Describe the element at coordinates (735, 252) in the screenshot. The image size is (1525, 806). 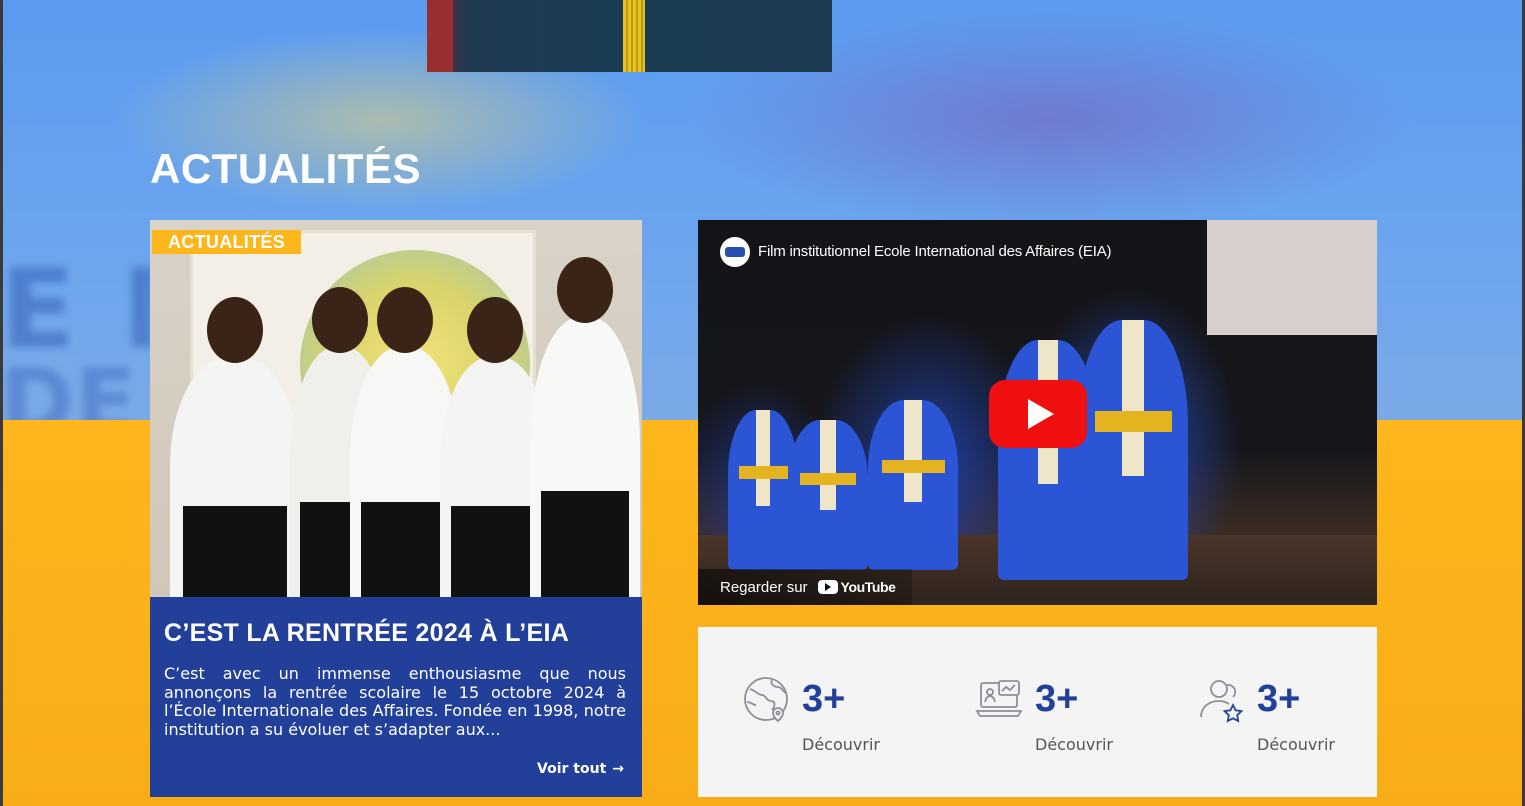
I see `channel-logo-icon` at that location.